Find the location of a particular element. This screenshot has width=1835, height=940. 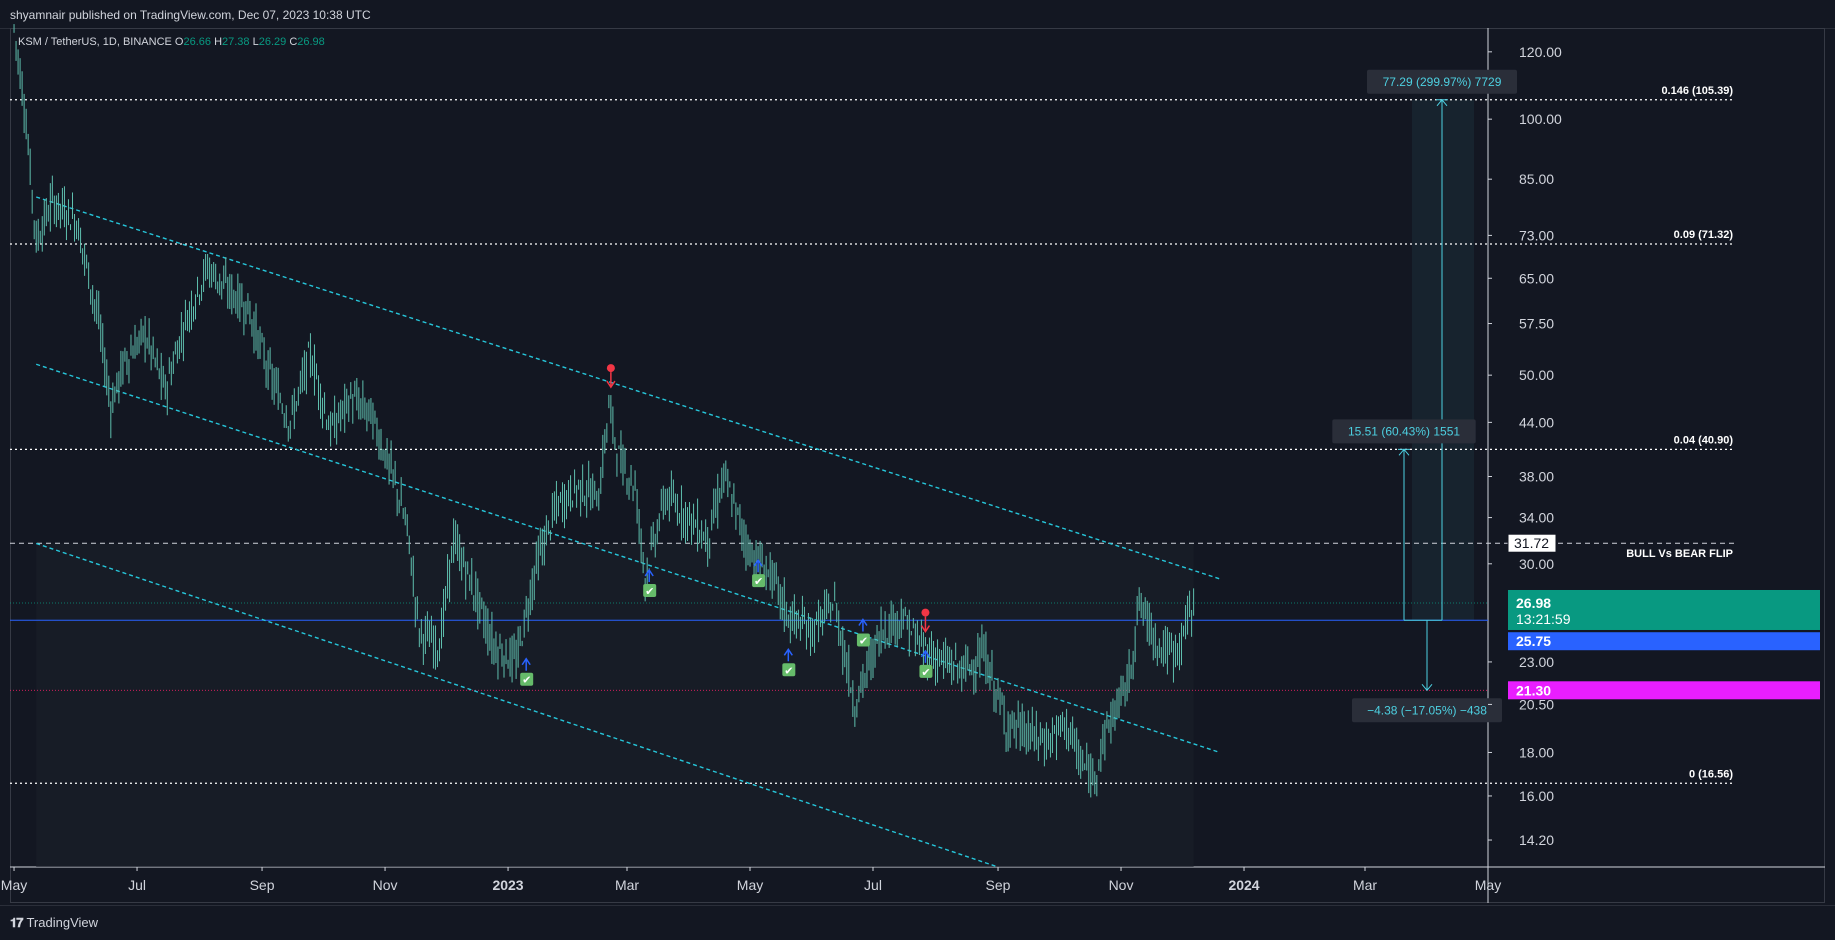

high-label: H is located at coordinates (216, 42).